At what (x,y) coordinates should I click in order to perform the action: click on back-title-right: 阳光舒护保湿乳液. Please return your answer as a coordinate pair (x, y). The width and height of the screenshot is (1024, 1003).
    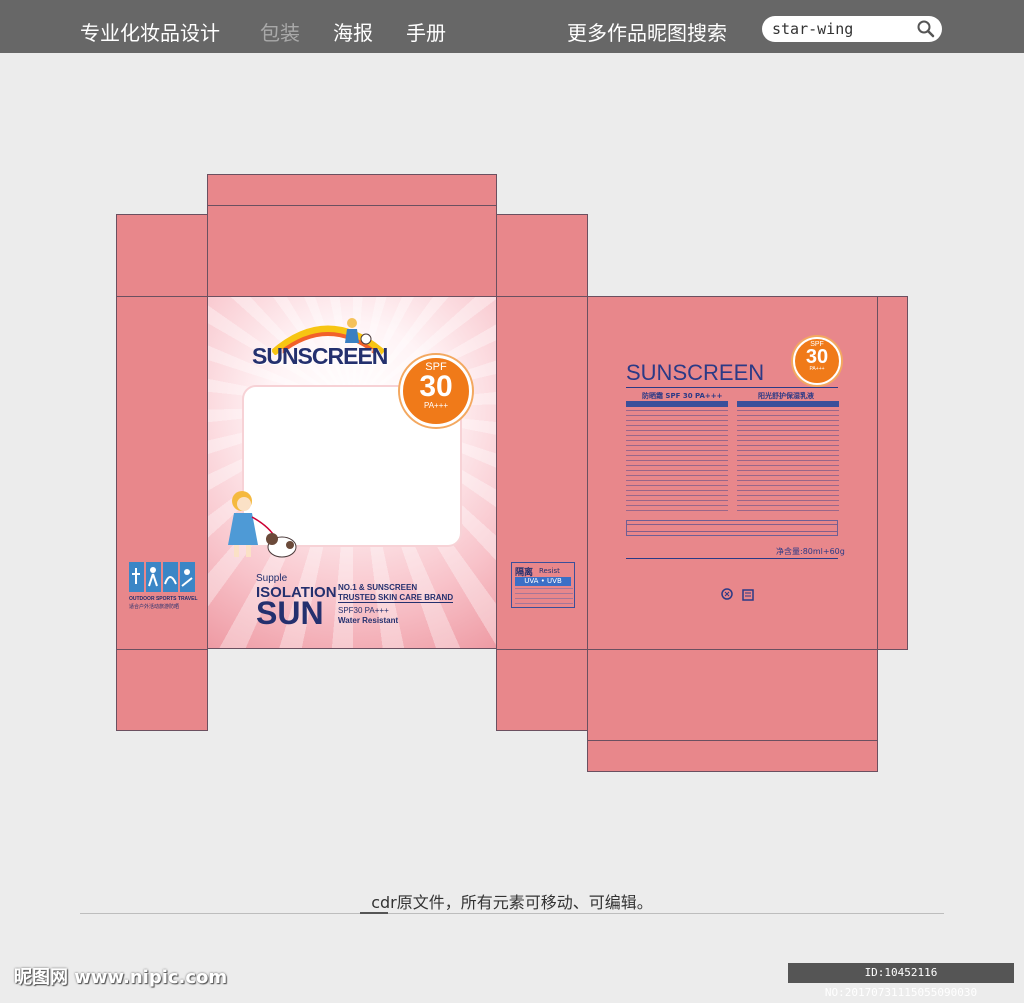
    Looking at the image, I should click on (786, 396).